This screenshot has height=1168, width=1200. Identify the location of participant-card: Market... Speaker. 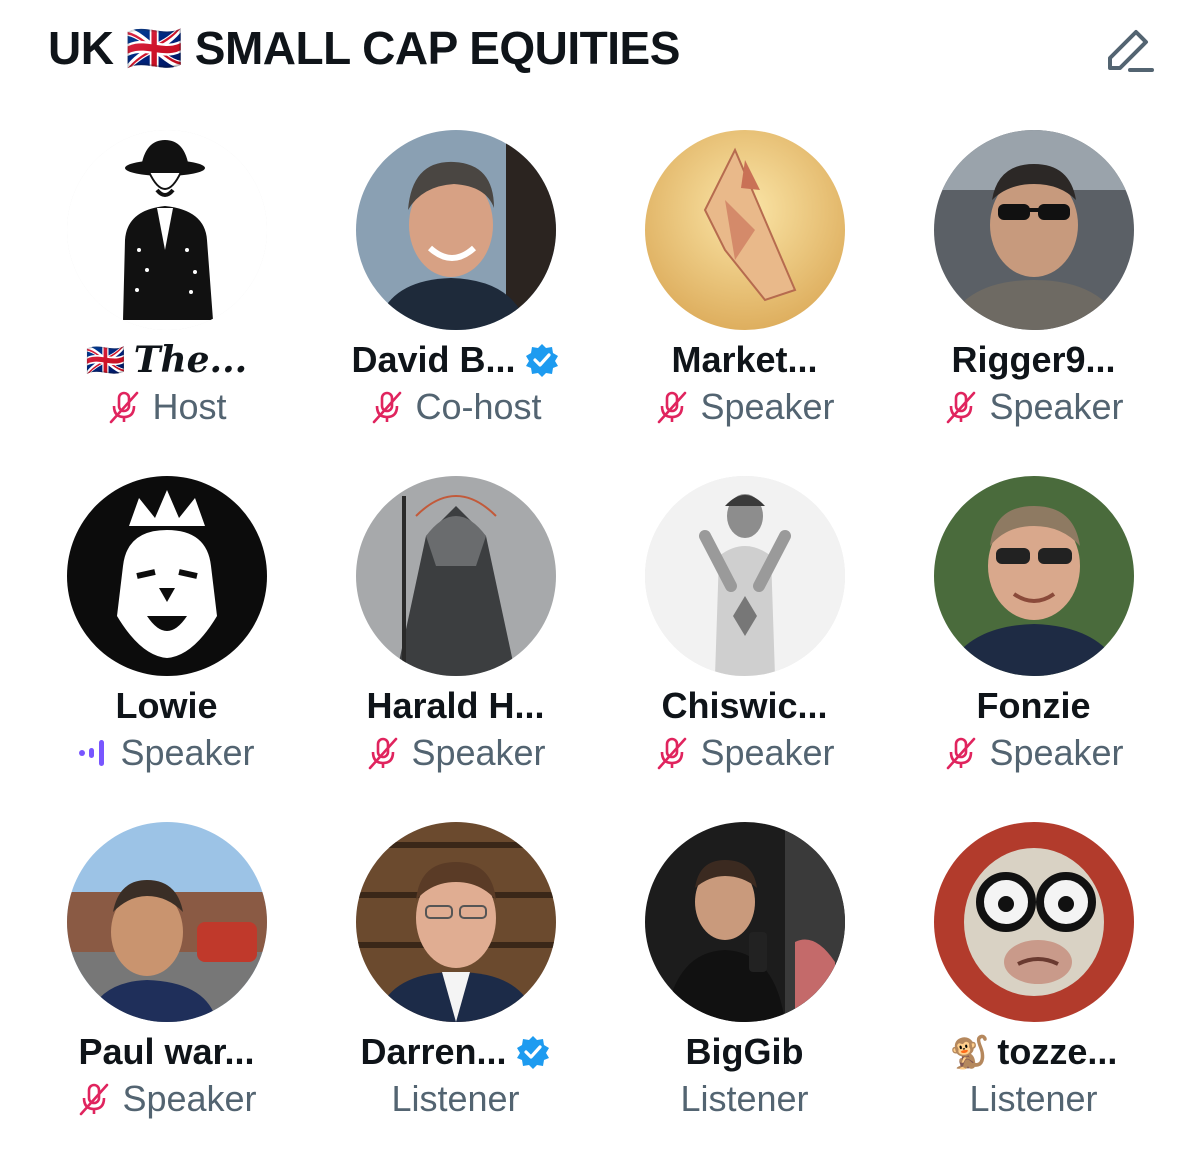
(744, 303).